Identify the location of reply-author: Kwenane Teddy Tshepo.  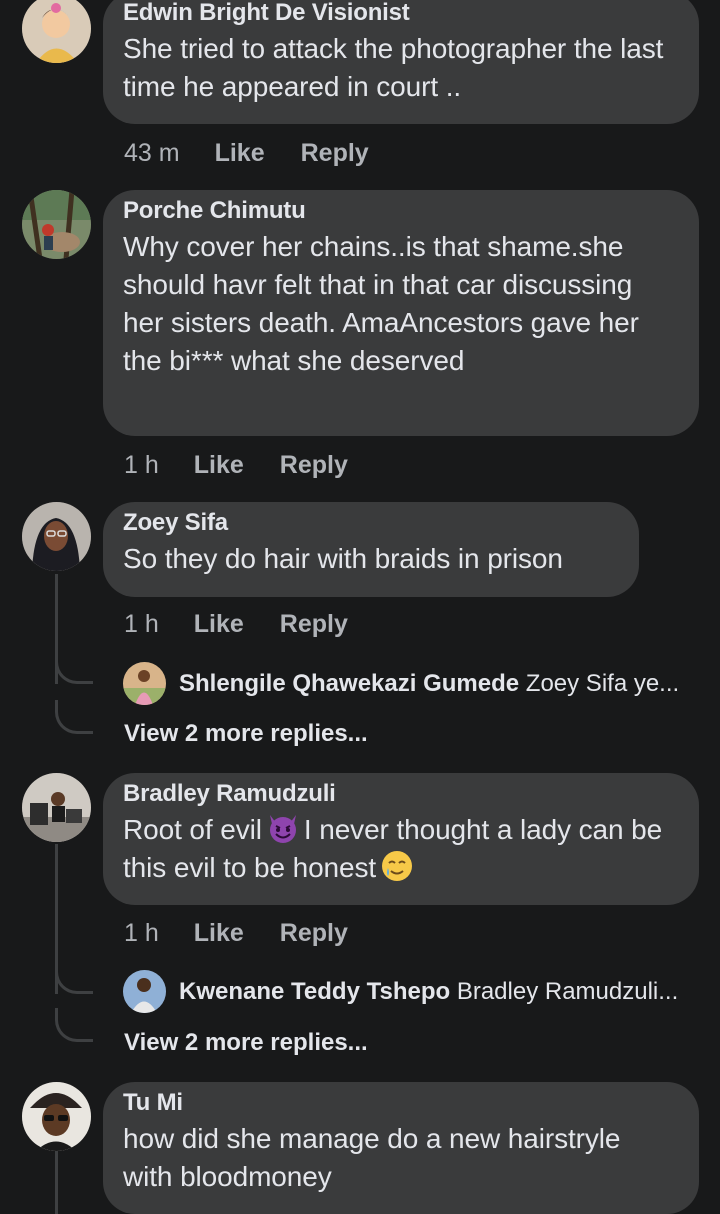
(314, 991).